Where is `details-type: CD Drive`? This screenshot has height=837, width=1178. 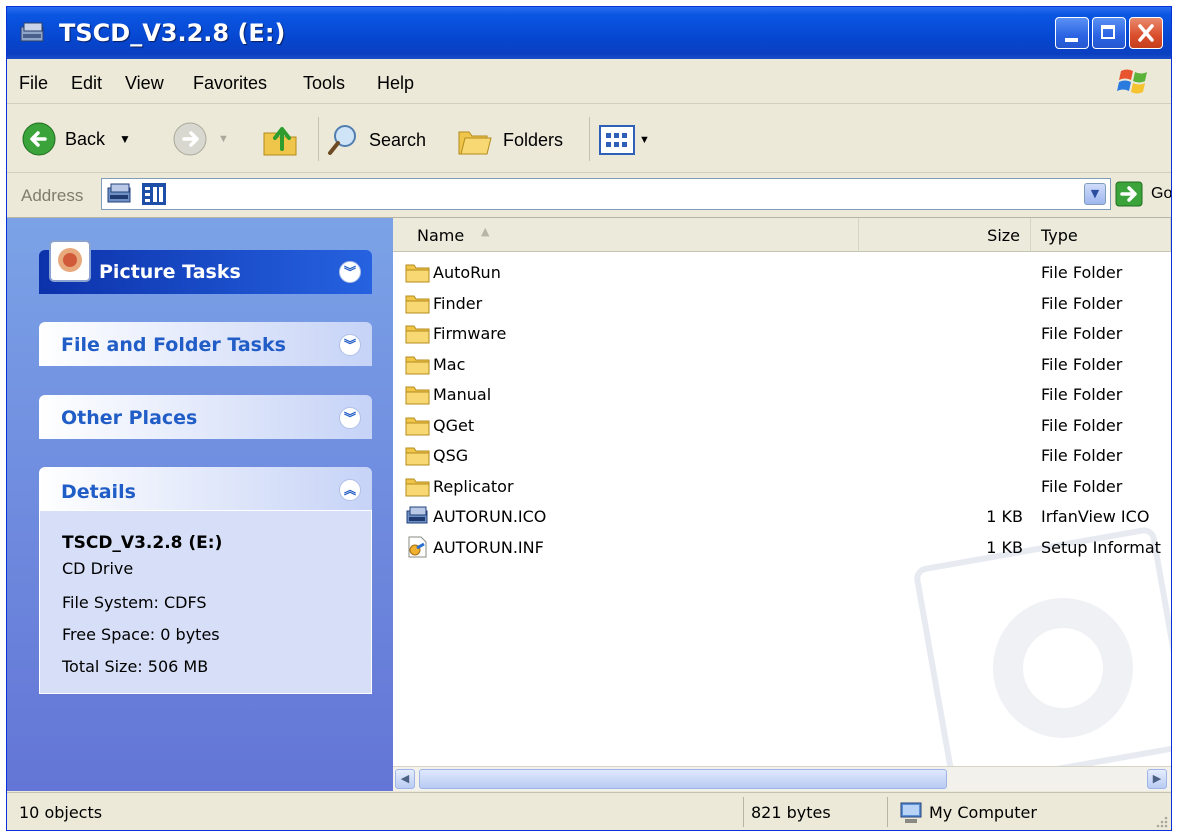
details-type: CD Drive is located at coordinates (98, 568).